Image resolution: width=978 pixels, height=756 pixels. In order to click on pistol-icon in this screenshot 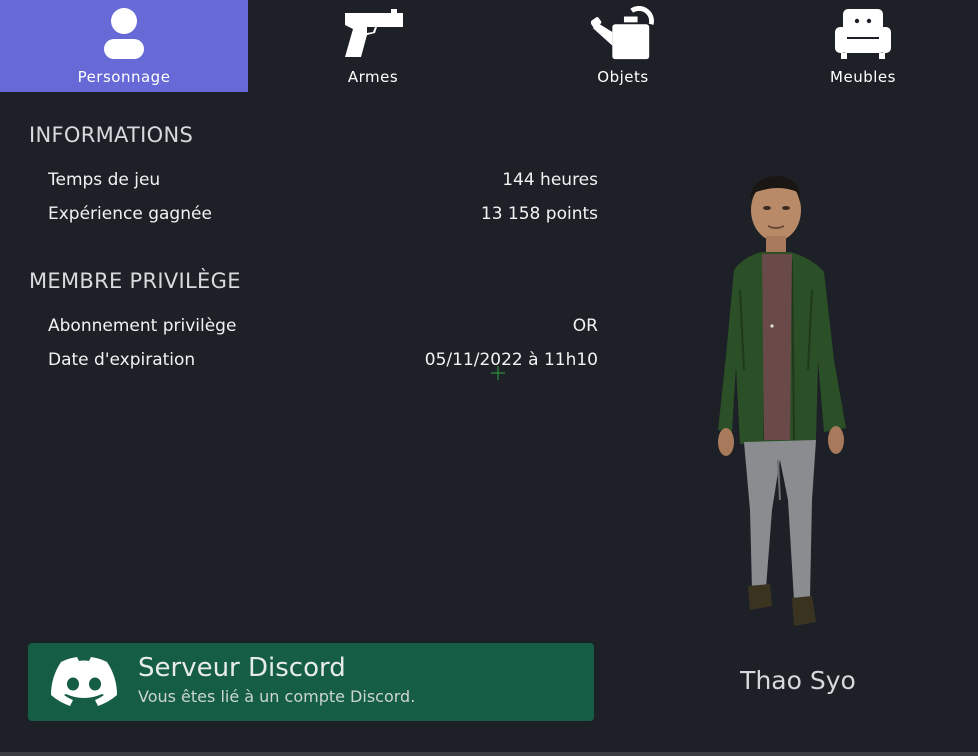, I will do `click(373, 33)`.